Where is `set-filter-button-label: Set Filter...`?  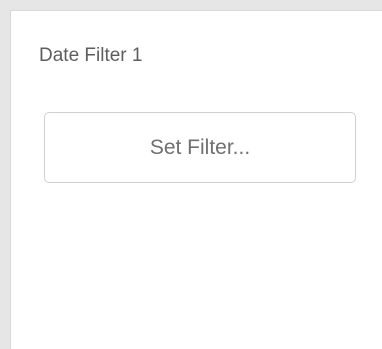
set-filter-button-label: Set Filter... is located at coordinates (200, 147).